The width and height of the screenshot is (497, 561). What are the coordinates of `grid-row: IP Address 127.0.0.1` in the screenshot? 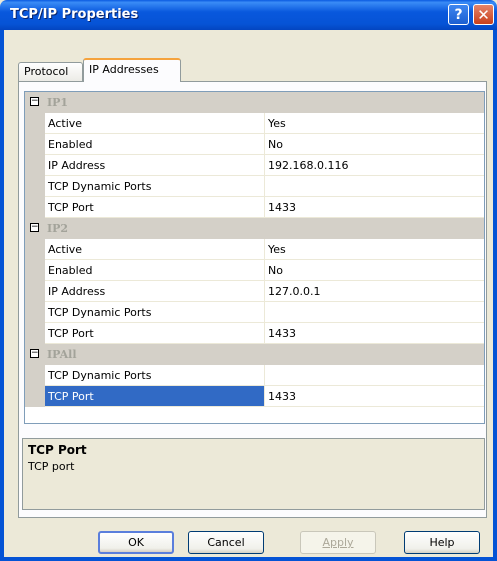 It's located at (254, 291).